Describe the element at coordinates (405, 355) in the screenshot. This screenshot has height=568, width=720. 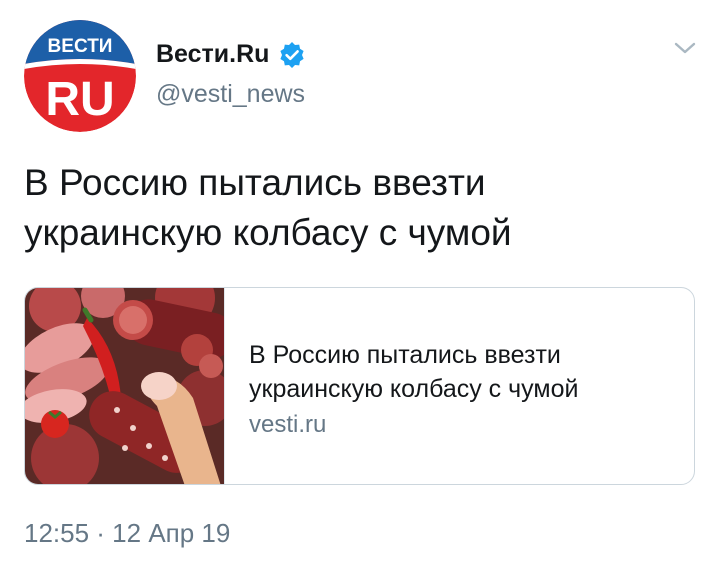
I see `card-title-line: В Россию пытались ввезти` at that location.